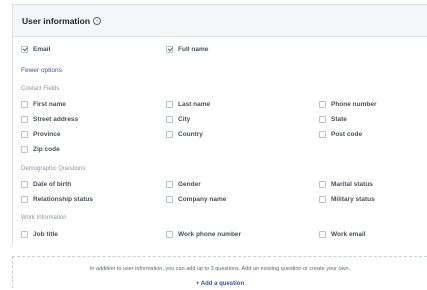 The height and width of the screenshot is (290, 427). I want to click on contact-row-3: Province Country Post code, so click(220, 134).